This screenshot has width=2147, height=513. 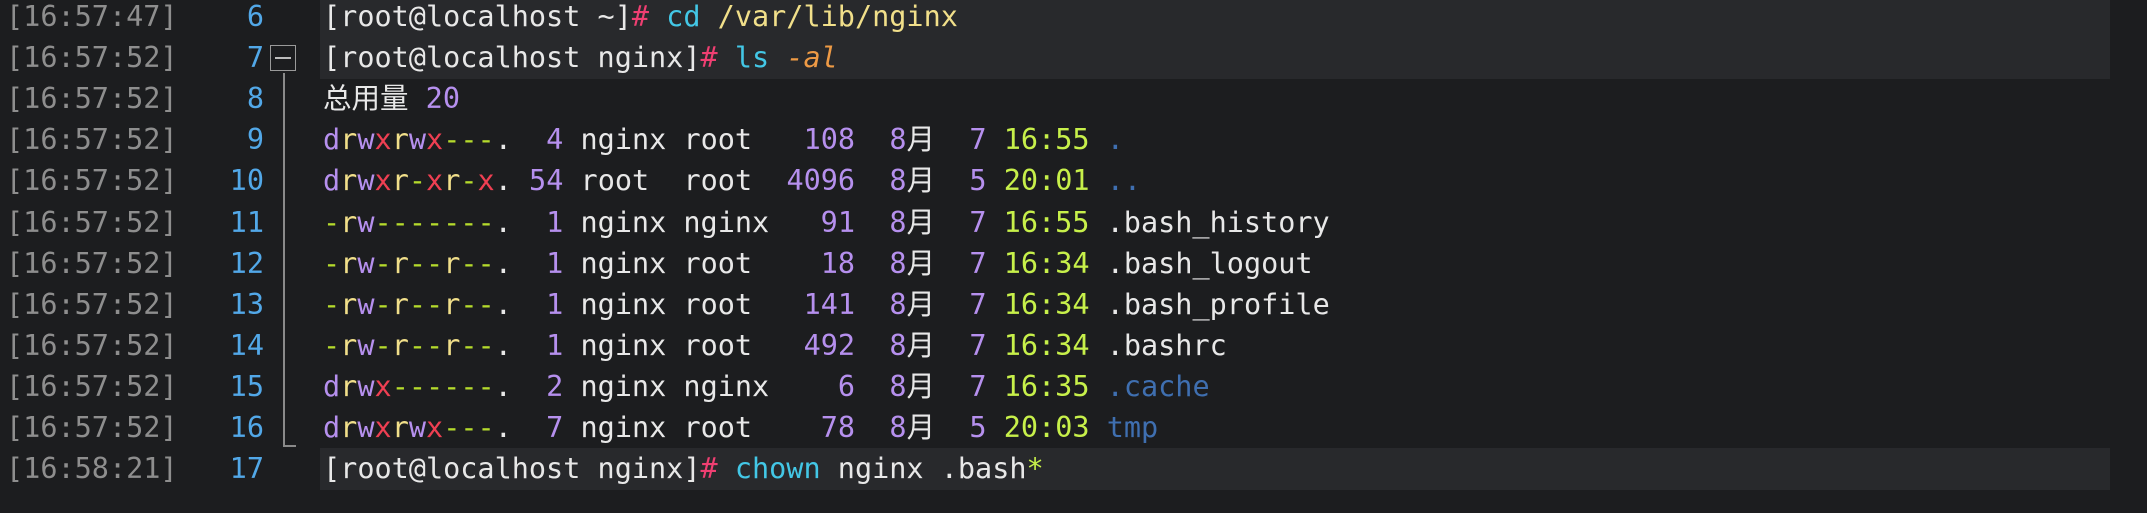 I want to click on line-number: 17, so click(x=246, y=468).